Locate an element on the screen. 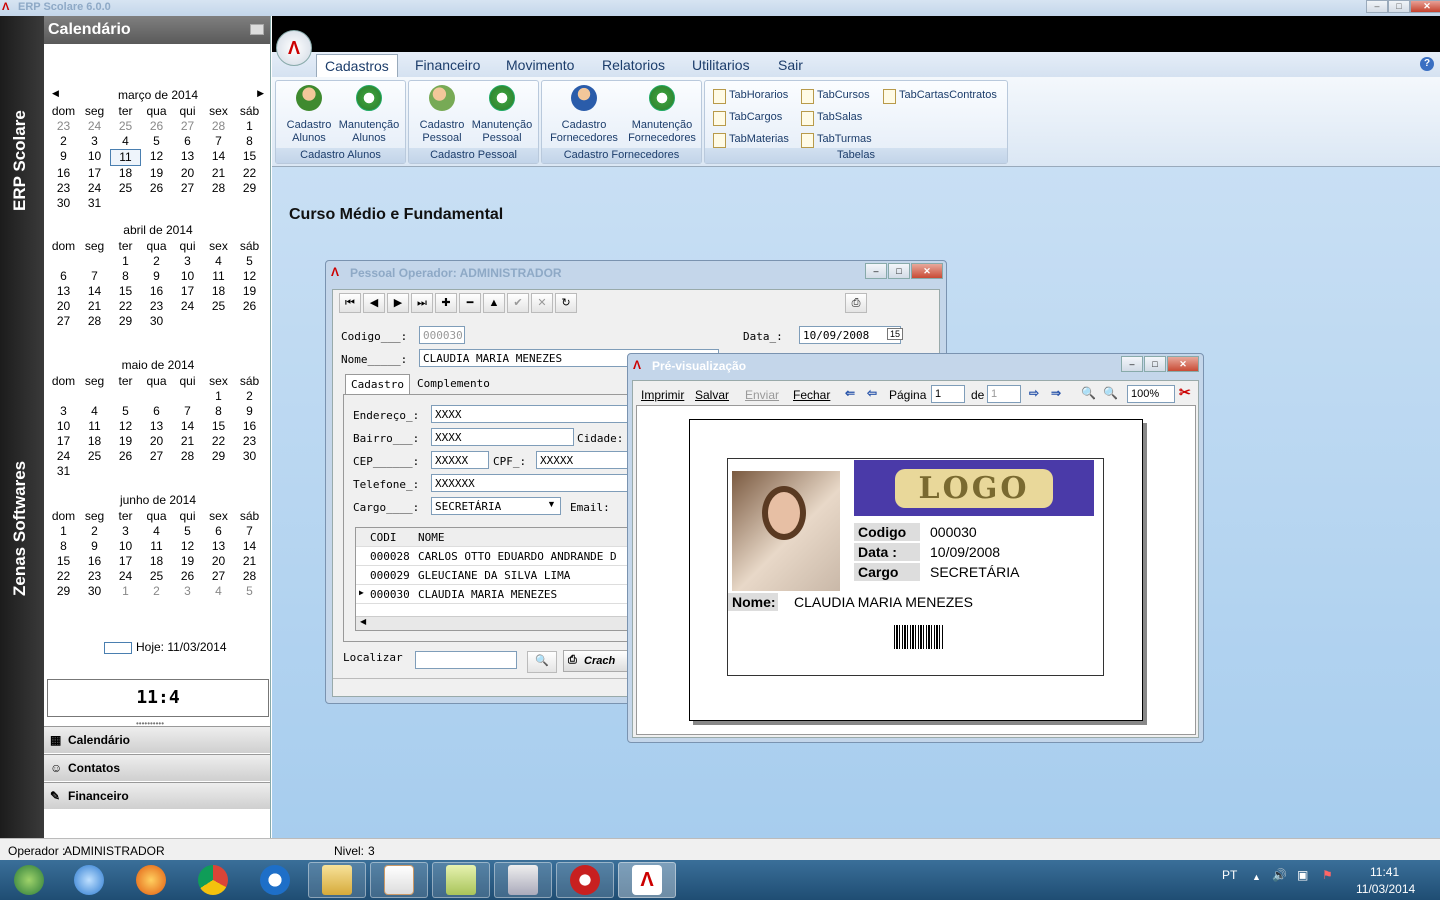  salvar-button: Salvar is located at coordinates (712, 395).